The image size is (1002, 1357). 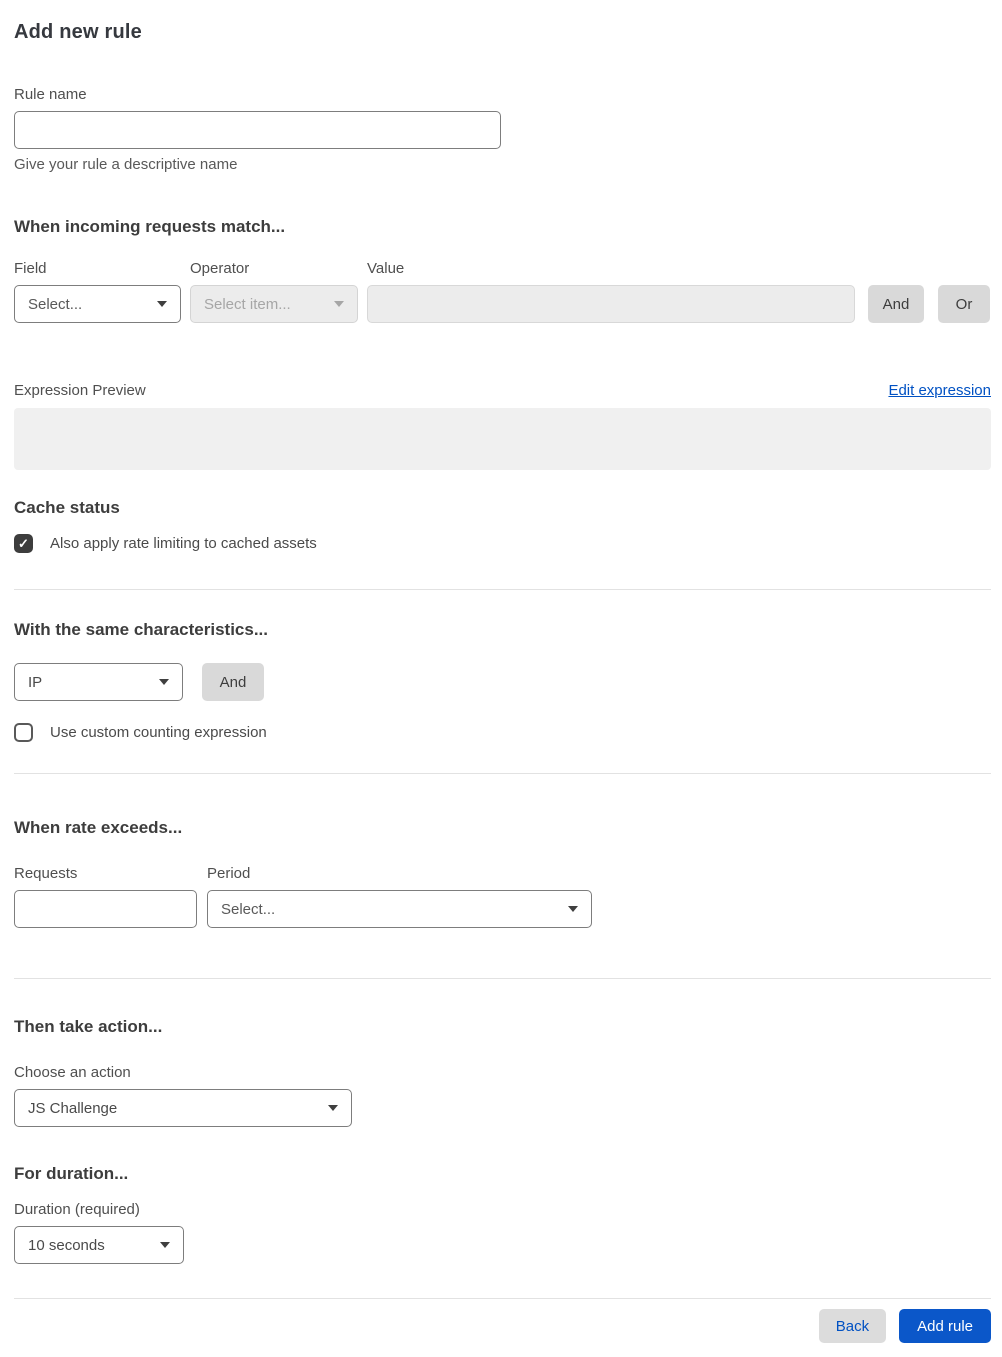 I want to click on custom-counting-checkbox-label: Use custom counting expression, so click(x=158, y=732).